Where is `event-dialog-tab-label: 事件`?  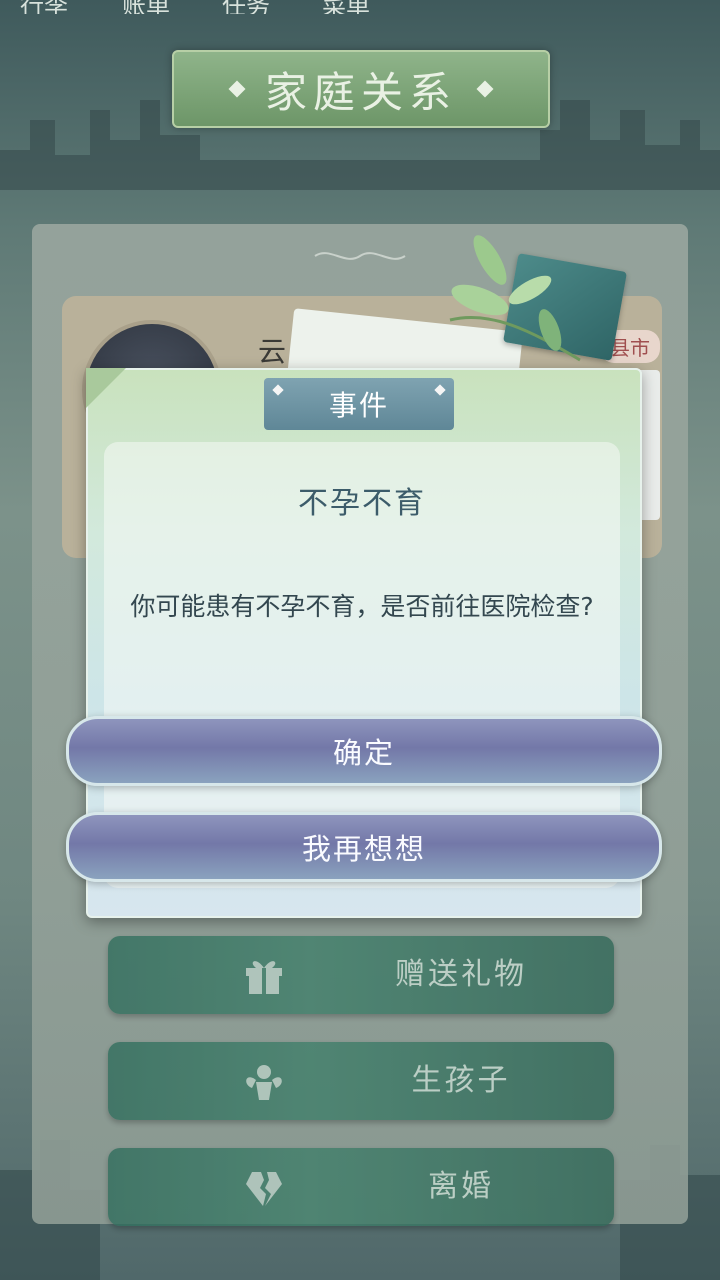 event-dialog-tab-label: 事件 is located at coordinates (358, 405).